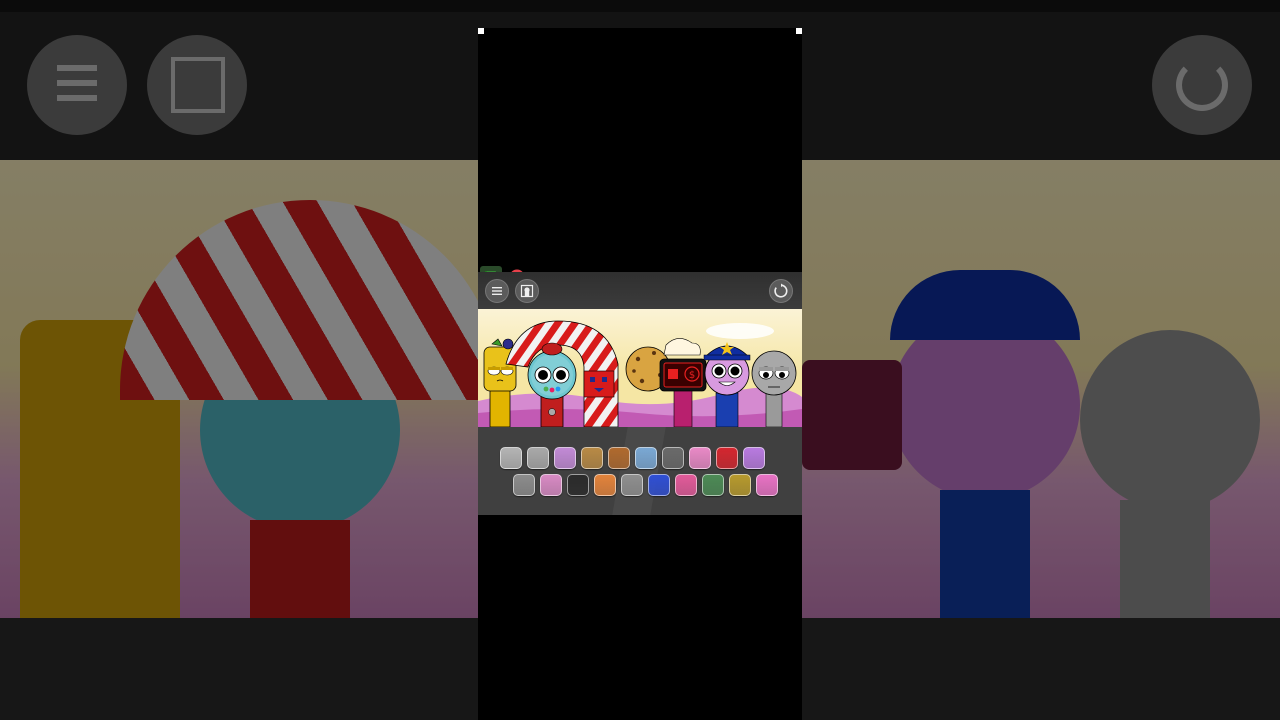 The height and width of the screenshot is (720, 1280). Describe the element at coordinates (673, 458) in the screenshot. I see `tv-screen-sound-icon` at that location.